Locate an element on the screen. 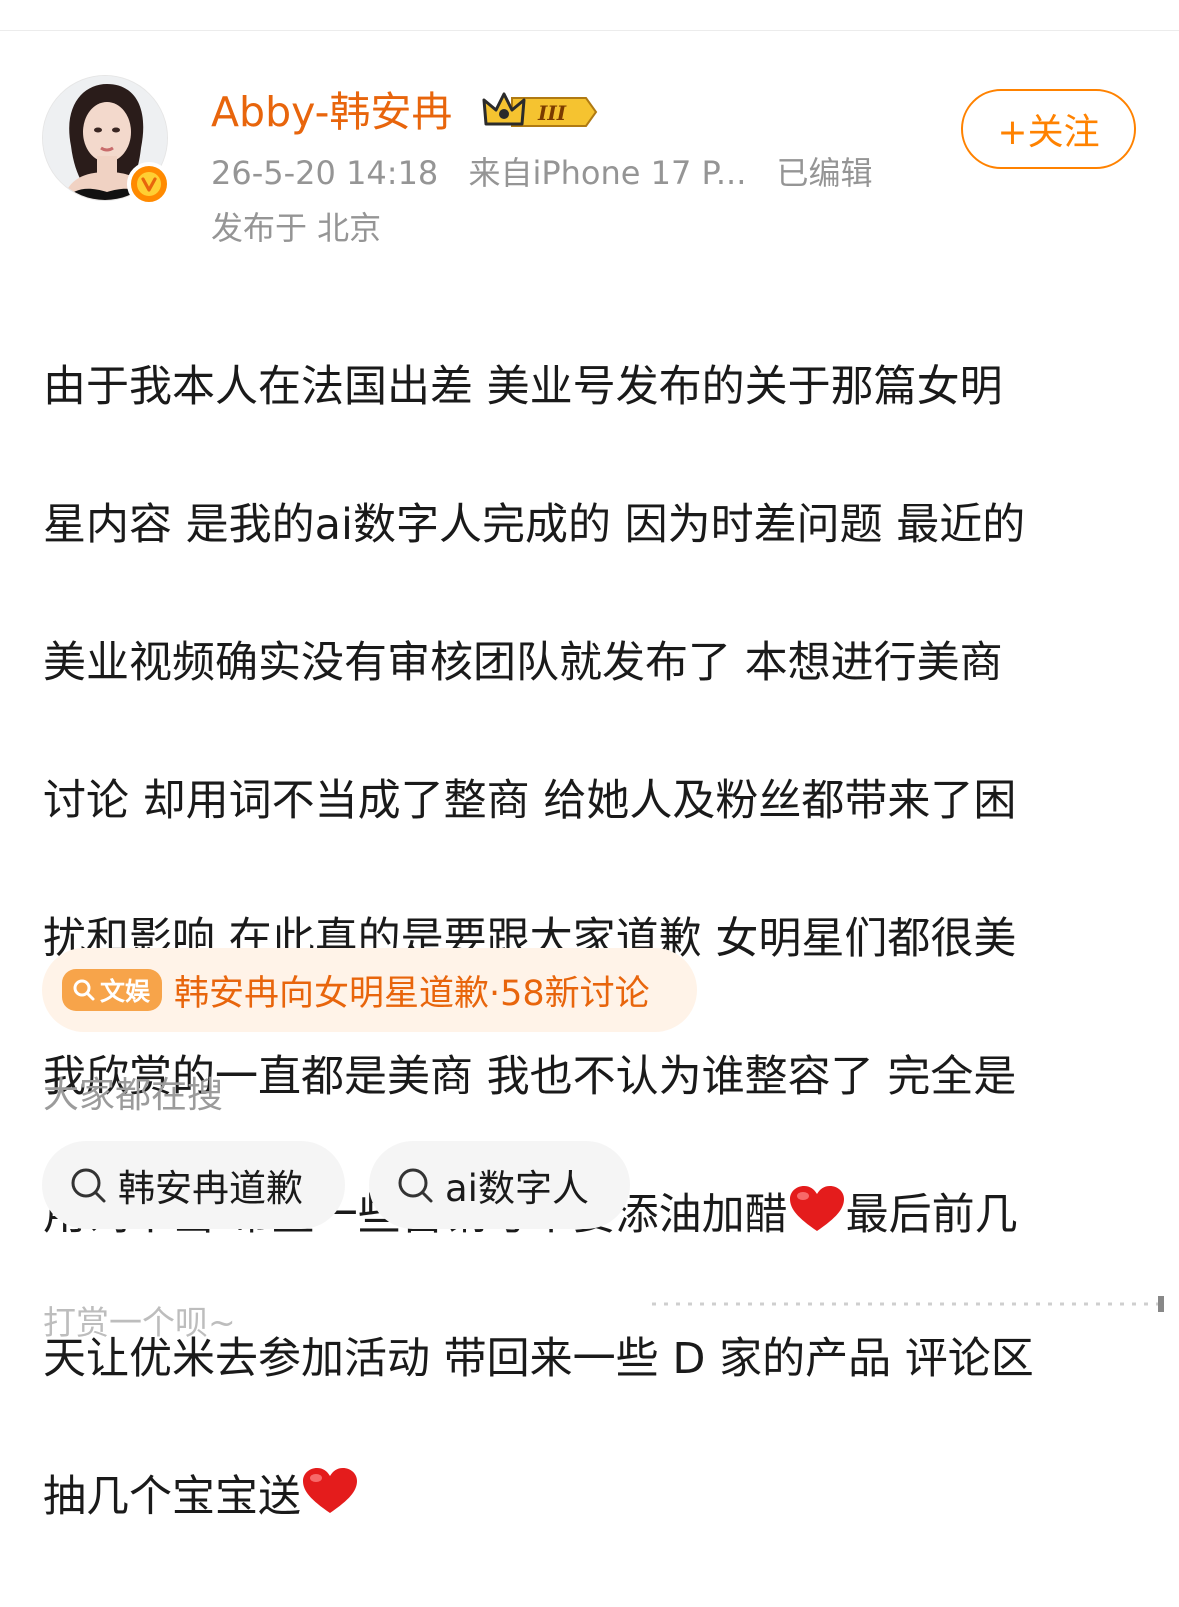 The image size is (1179, 1607). search-chip: ai数字人 is located at coordinates (499, 1185).